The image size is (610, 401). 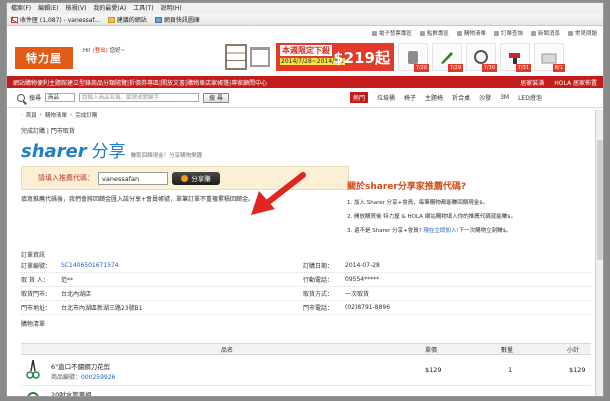 I want to click on site-logo: 特力屋, so click(x=44, y=58).